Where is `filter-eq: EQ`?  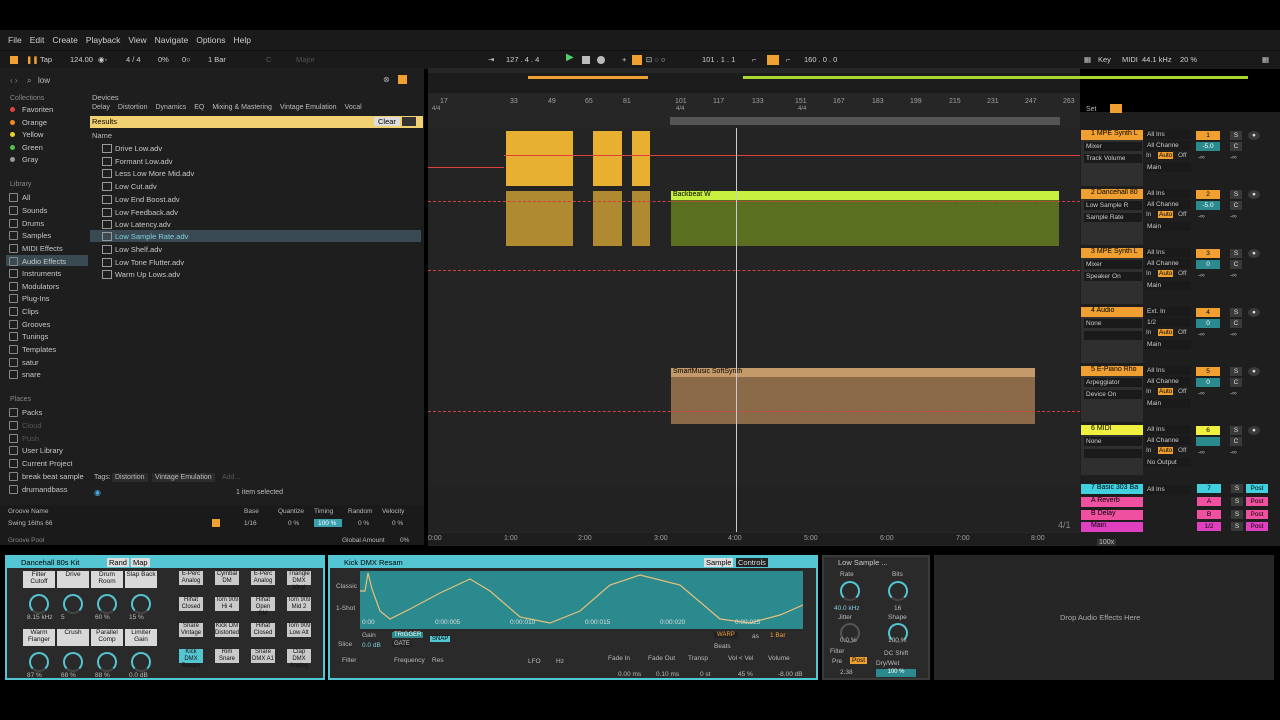
filter-eq: EQ is located at coordinates (199, 109).